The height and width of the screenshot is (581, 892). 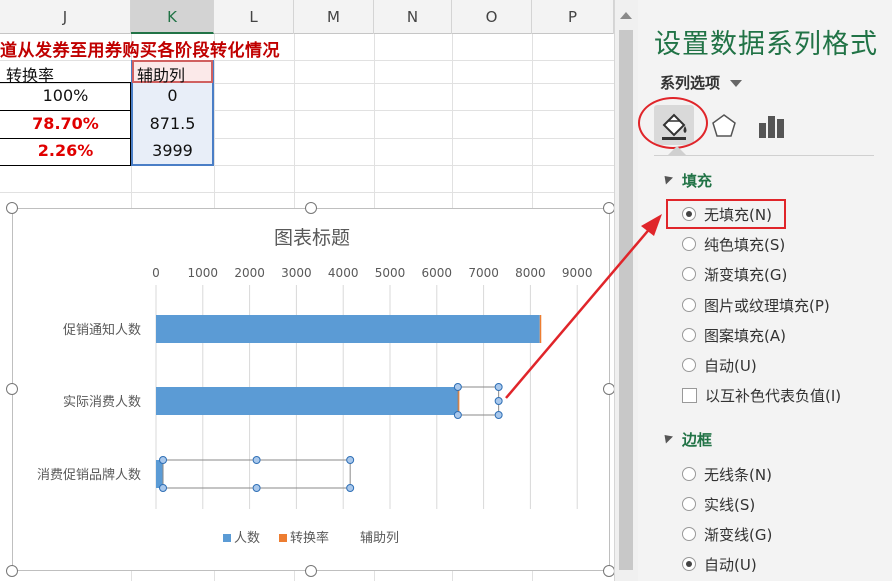 What do you see at coordinates (30, 74) in the screenshot?
I see `rate-header-cell: 转换率` at bounding box center [30, 74].